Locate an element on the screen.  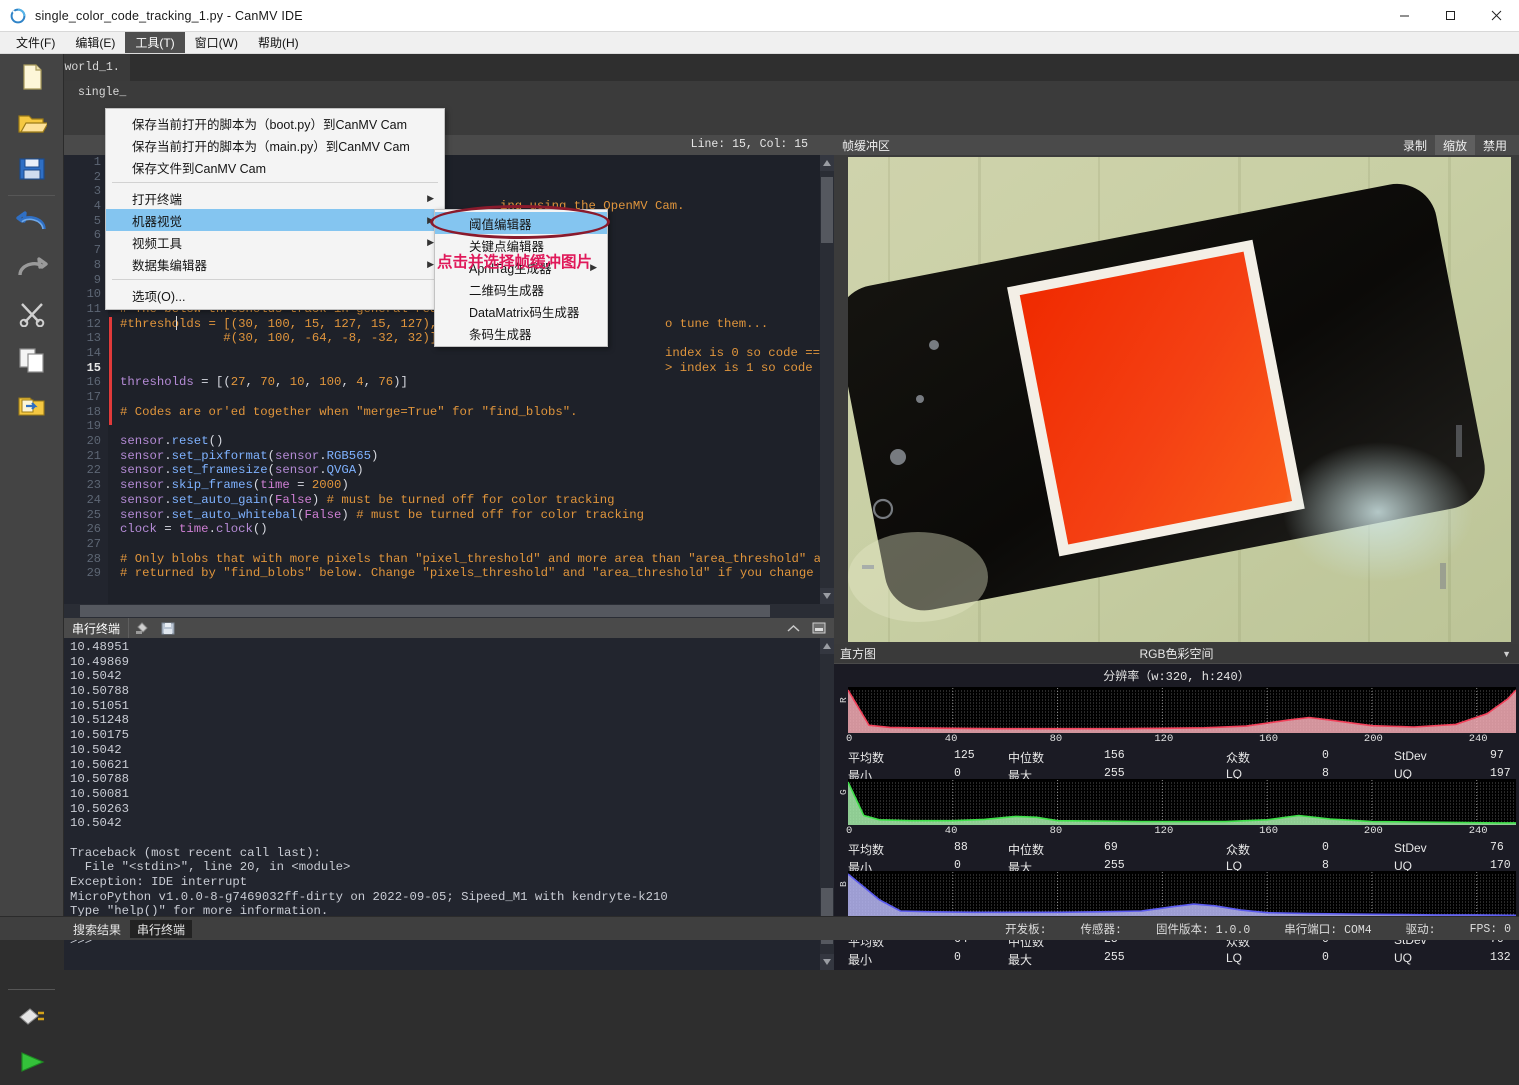
statusbar-field: 串行端口: COM4 is located at coordinates (1328, 930).